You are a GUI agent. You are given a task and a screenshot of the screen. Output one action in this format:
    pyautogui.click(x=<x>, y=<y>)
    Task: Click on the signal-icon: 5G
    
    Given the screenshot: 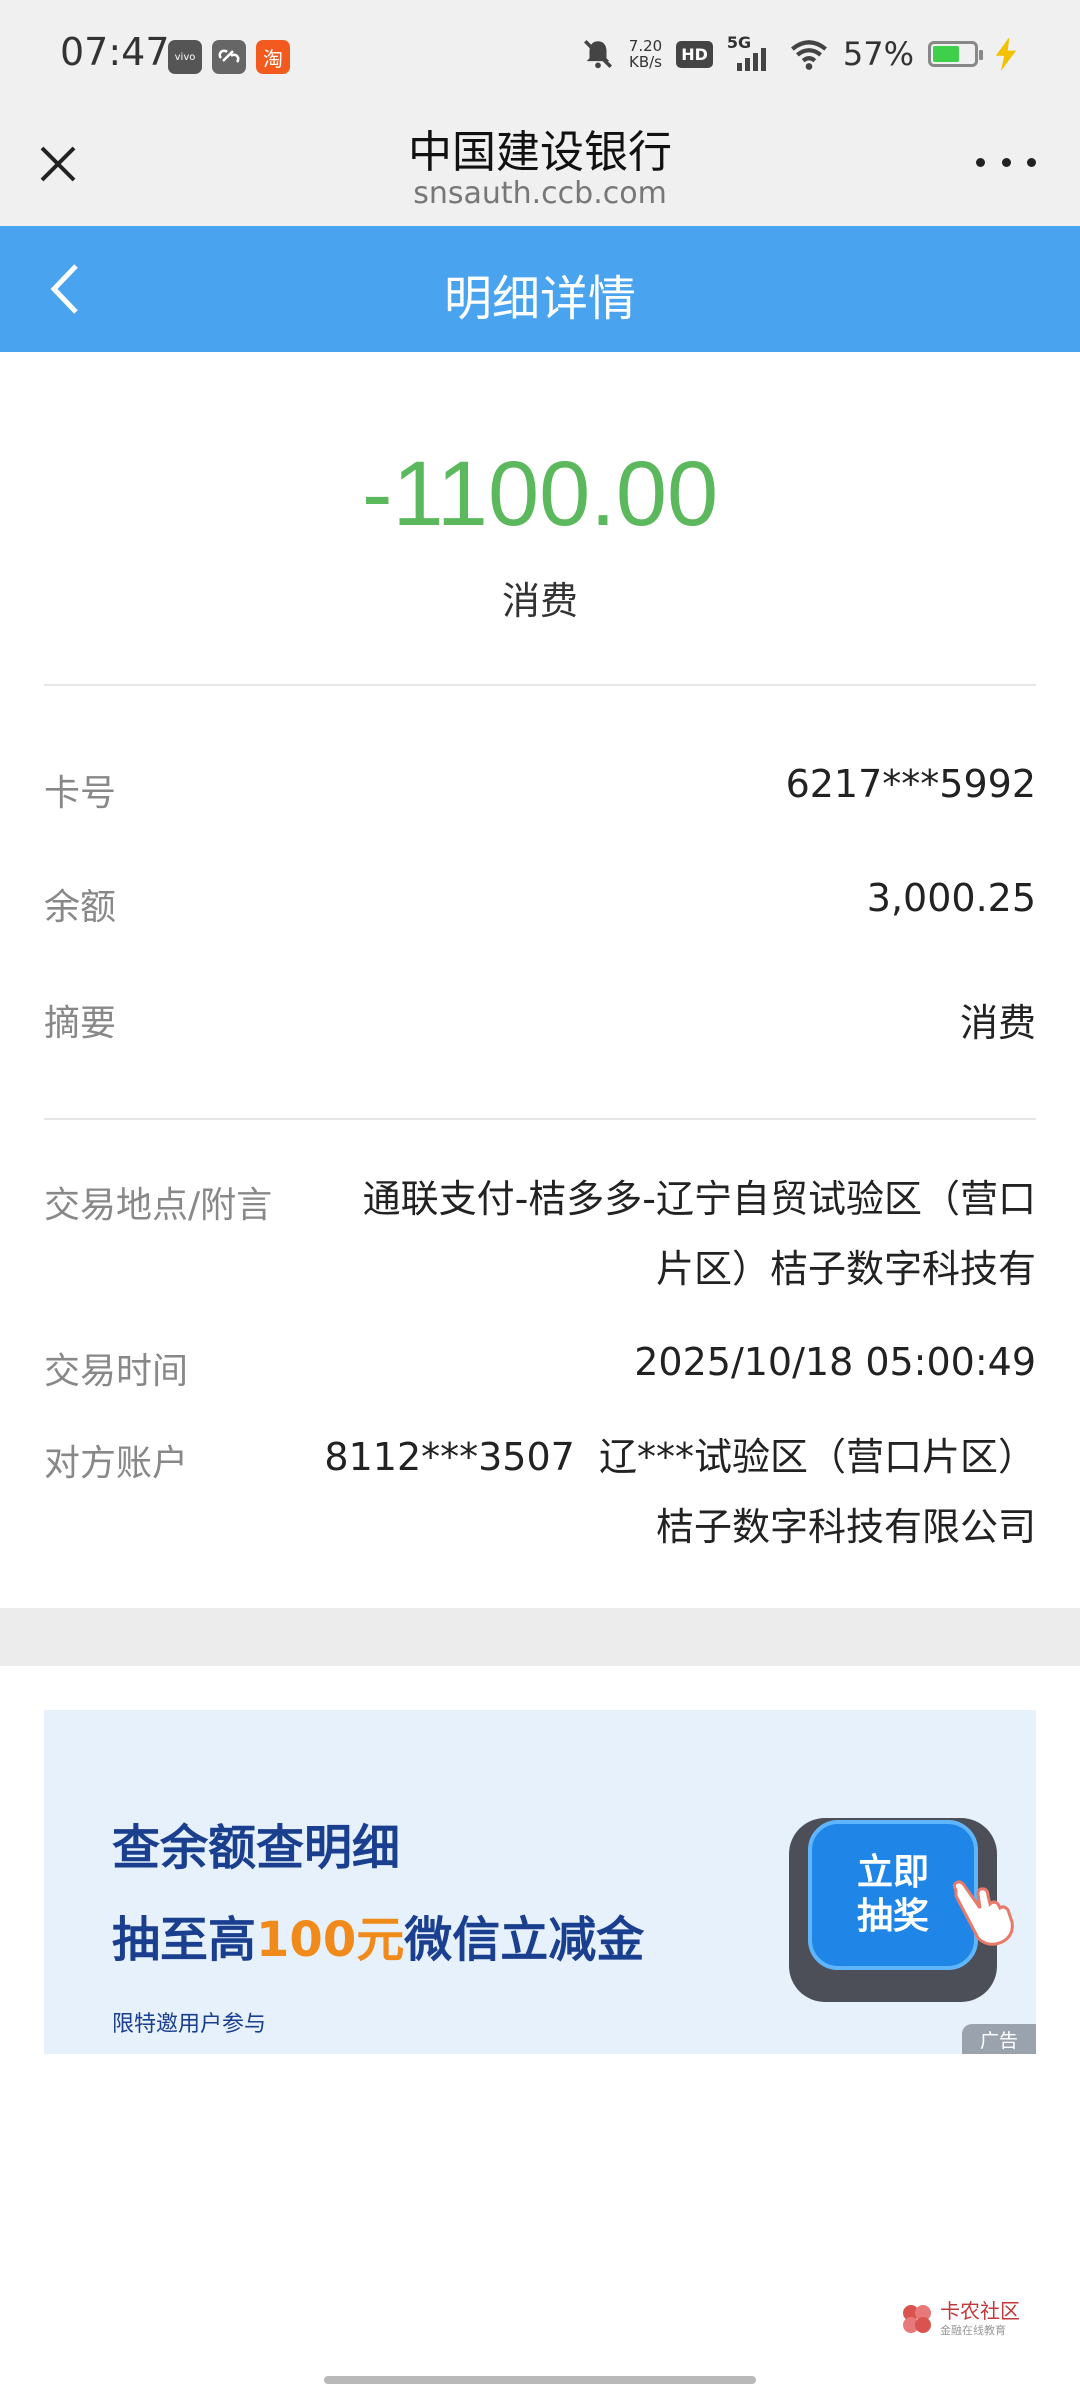 What is the action you would take?
    pyautogui.click(x=751, y=52)
    